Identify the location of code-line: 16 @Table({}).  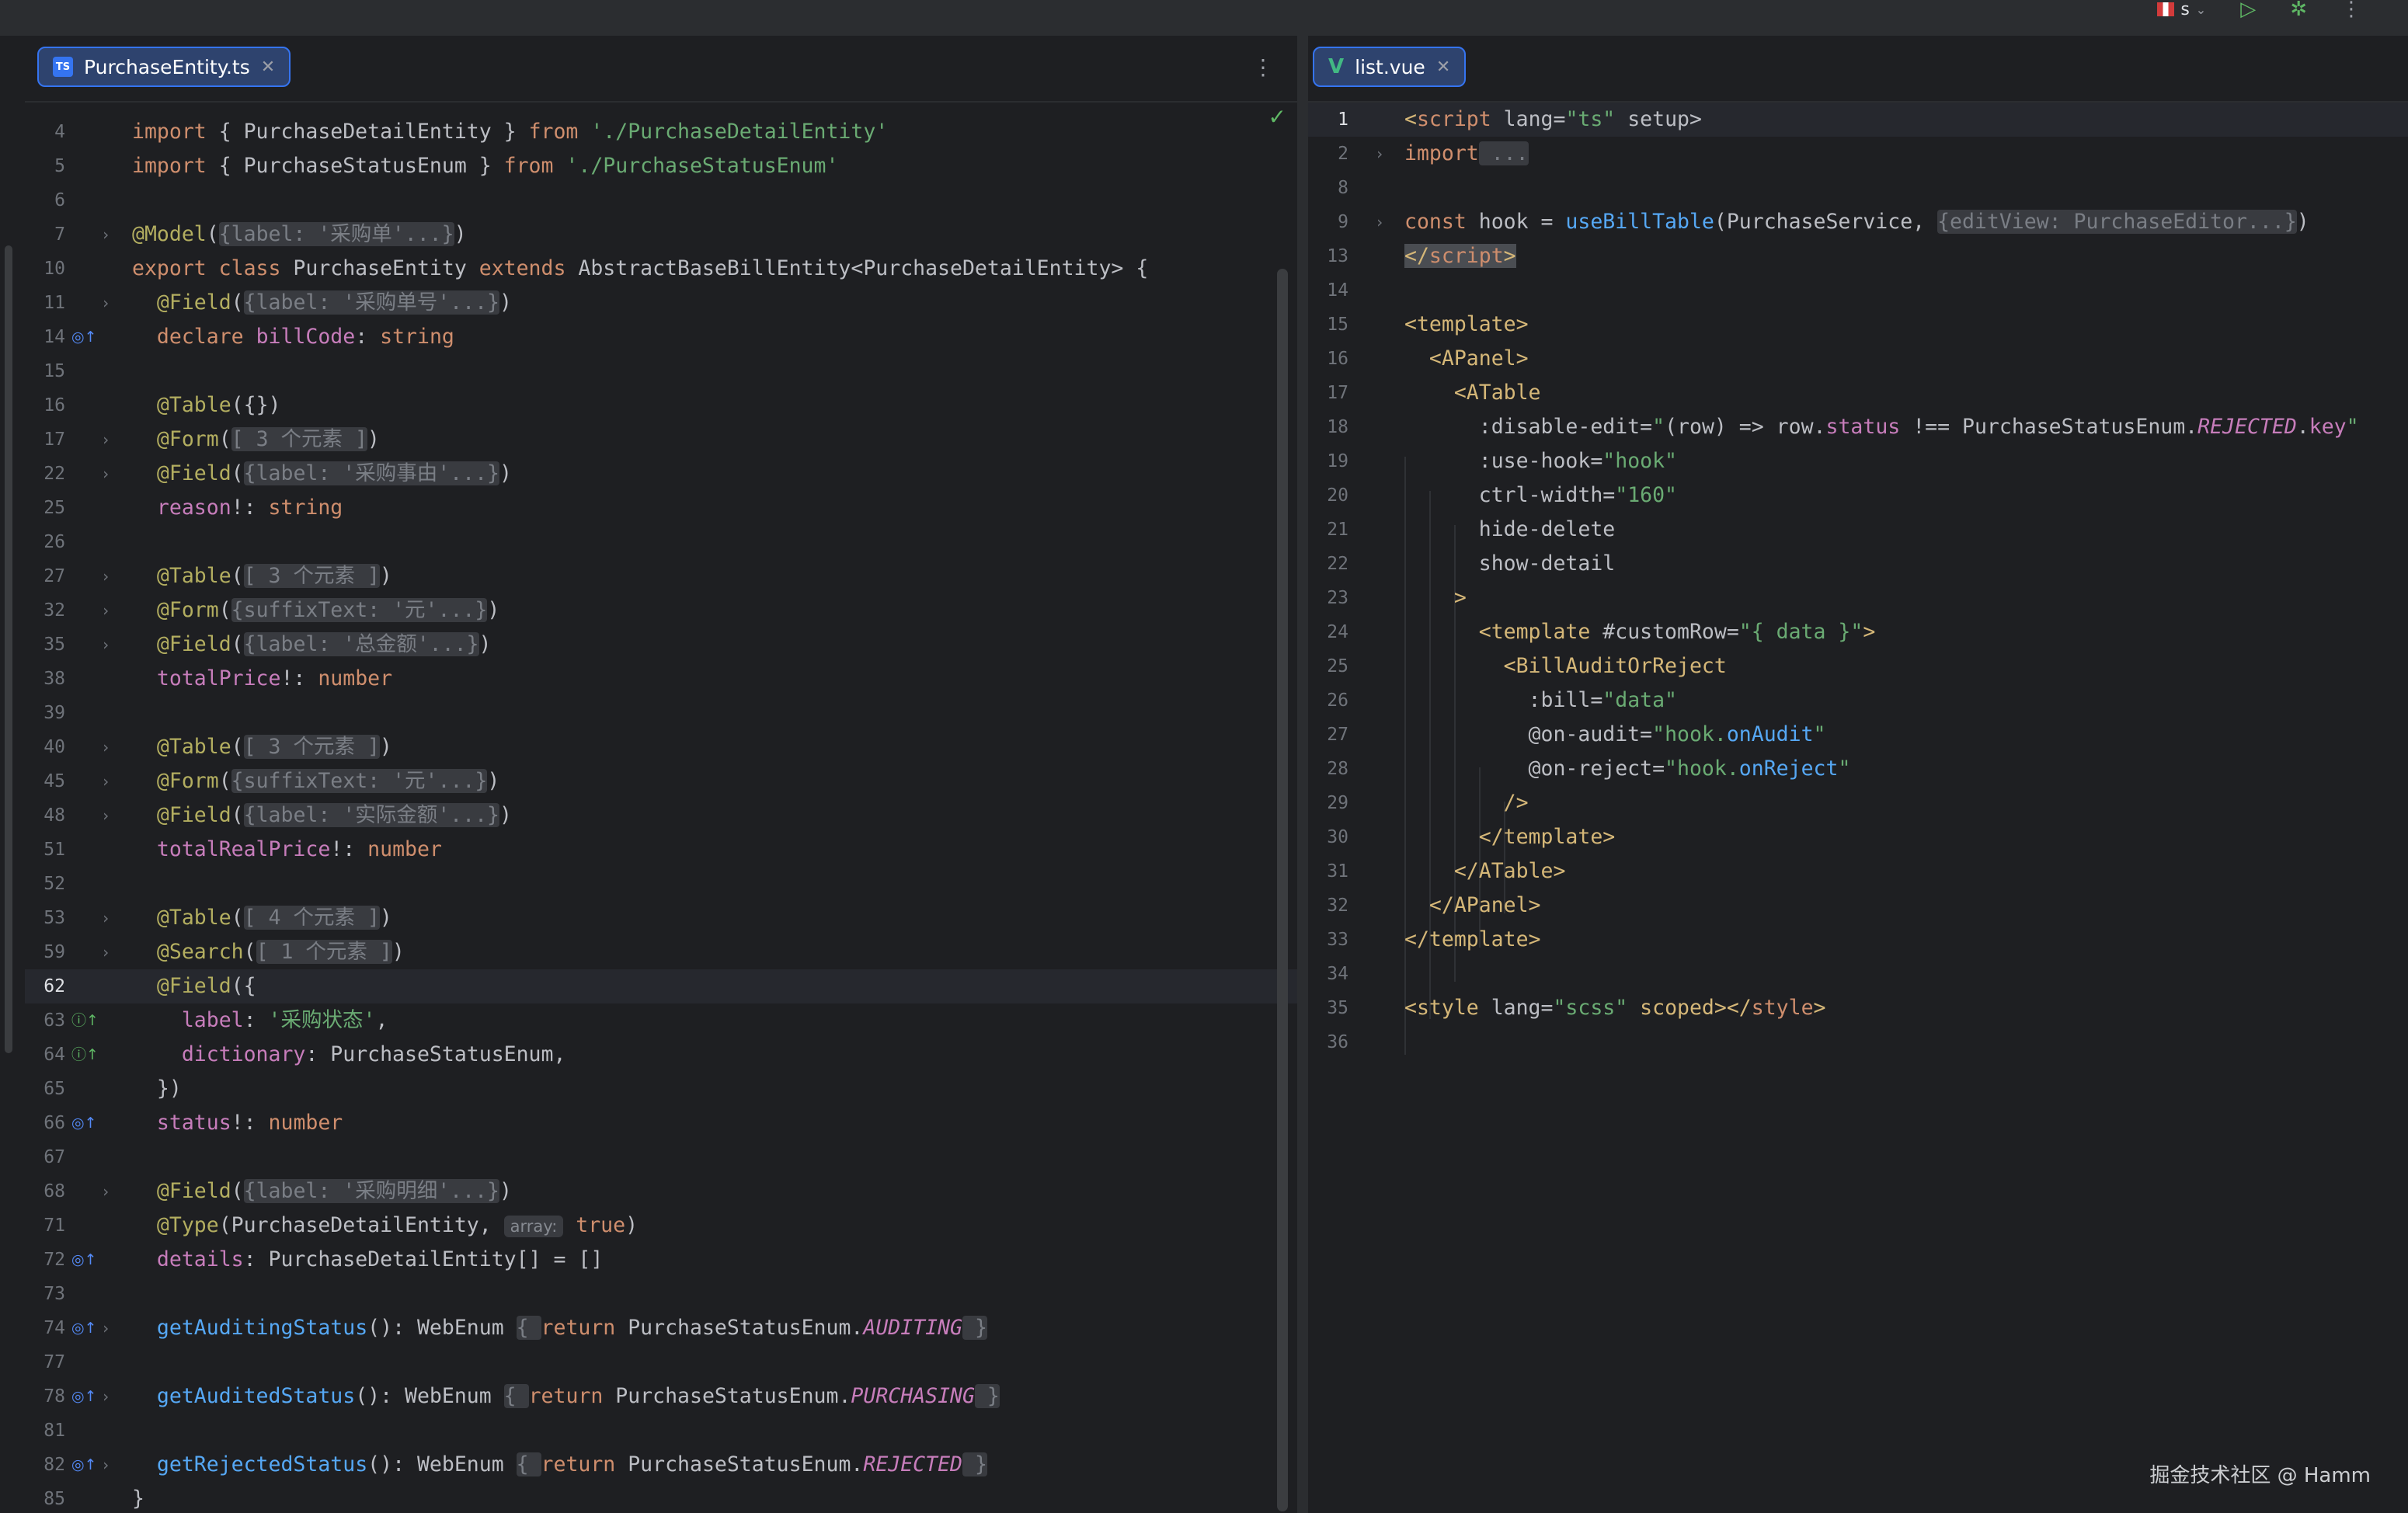
(661, 405).